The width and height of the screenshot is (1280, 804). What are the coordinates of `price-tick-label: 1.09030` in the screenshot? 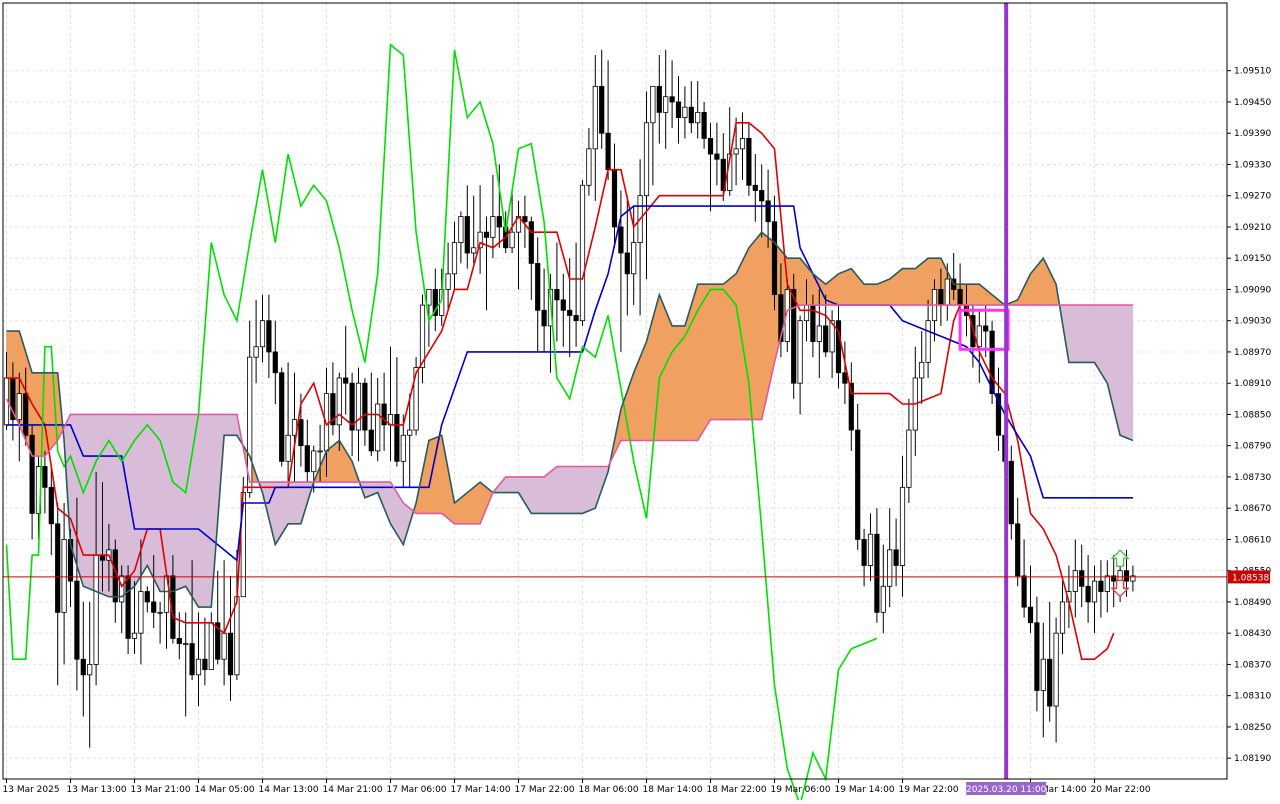 It's located at (1252, 322).